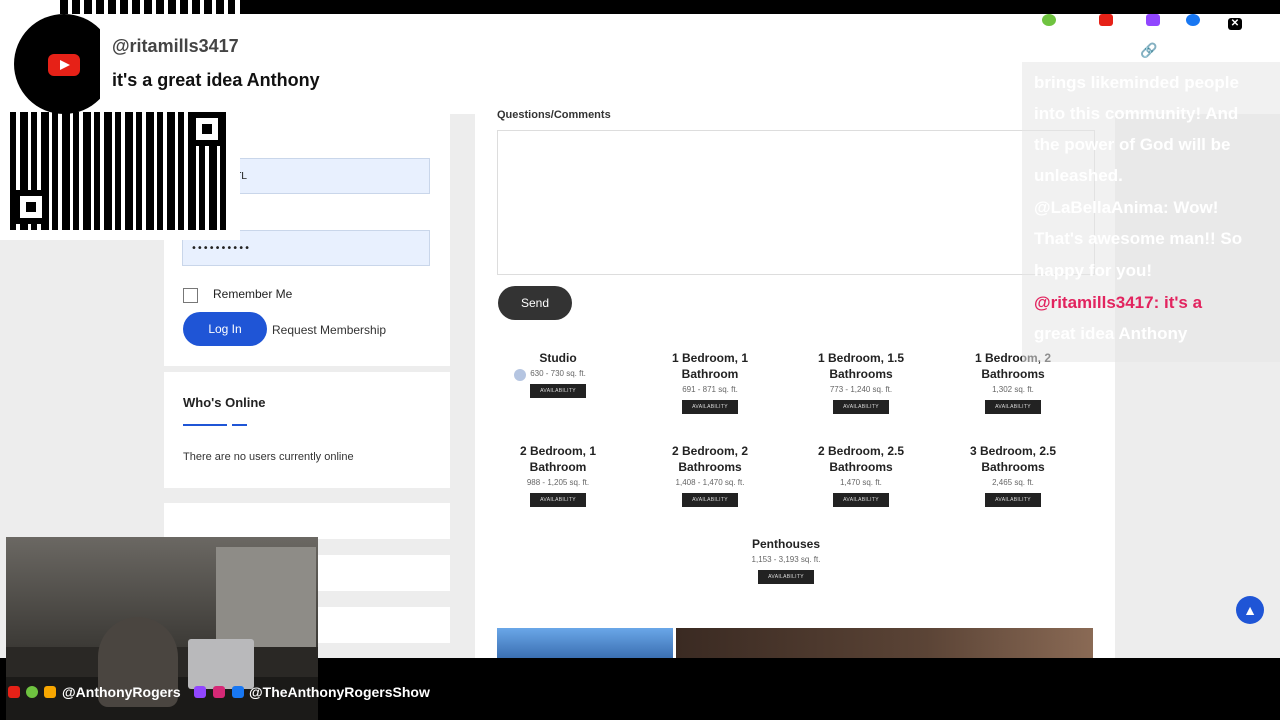  What do you see at coordinates (710, 459) in the screenshot?
I see `unit-name: 2 Bedroom, 2 Bathrooms` at bounding box center [710, 459].